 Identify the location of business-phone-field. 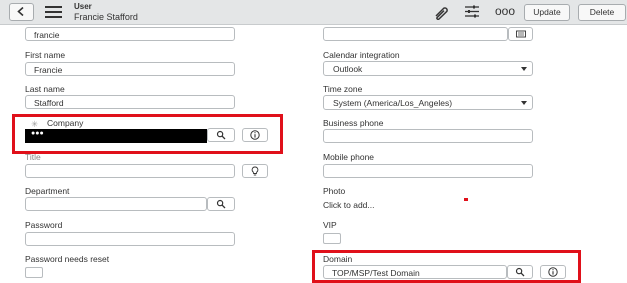
(428, 136).